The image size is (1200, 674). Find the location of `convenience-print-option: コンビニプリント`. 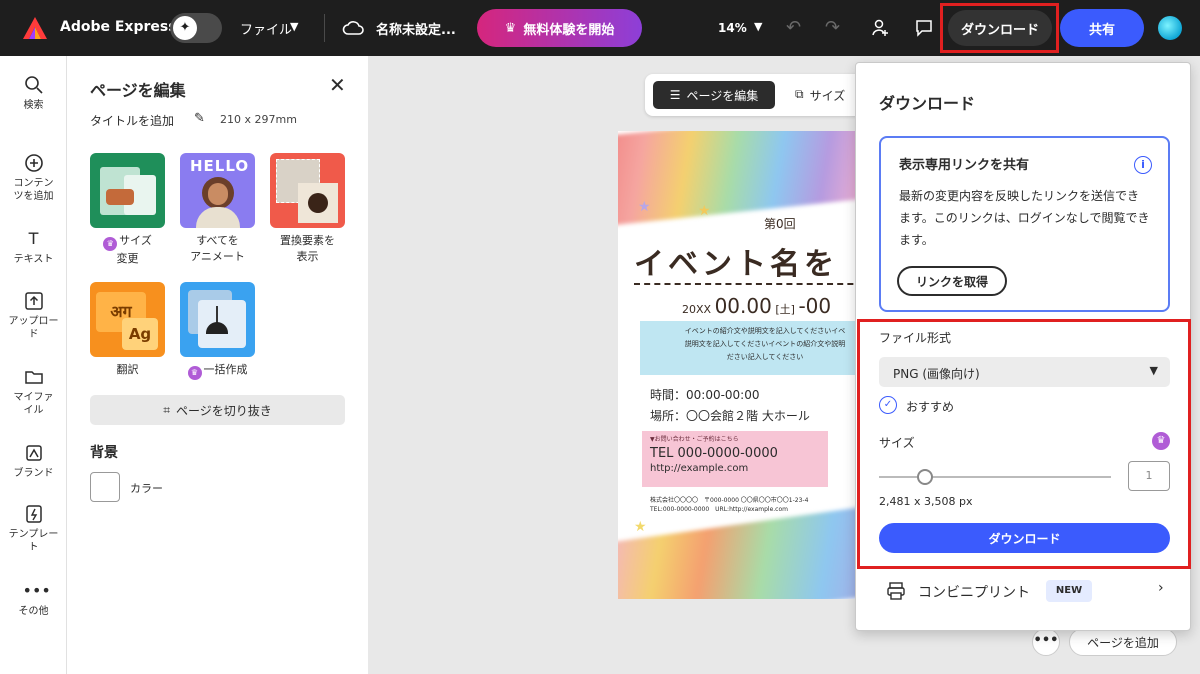

convenience-print-option: コンビニプリント is located at coordinates (974, 592).